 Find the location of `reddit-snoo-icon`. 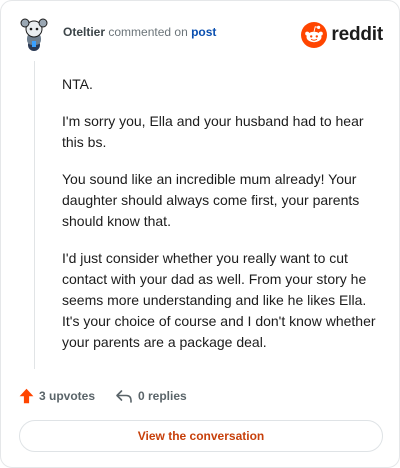

reddit-snoo-icon is located at coordinates (314, 35).